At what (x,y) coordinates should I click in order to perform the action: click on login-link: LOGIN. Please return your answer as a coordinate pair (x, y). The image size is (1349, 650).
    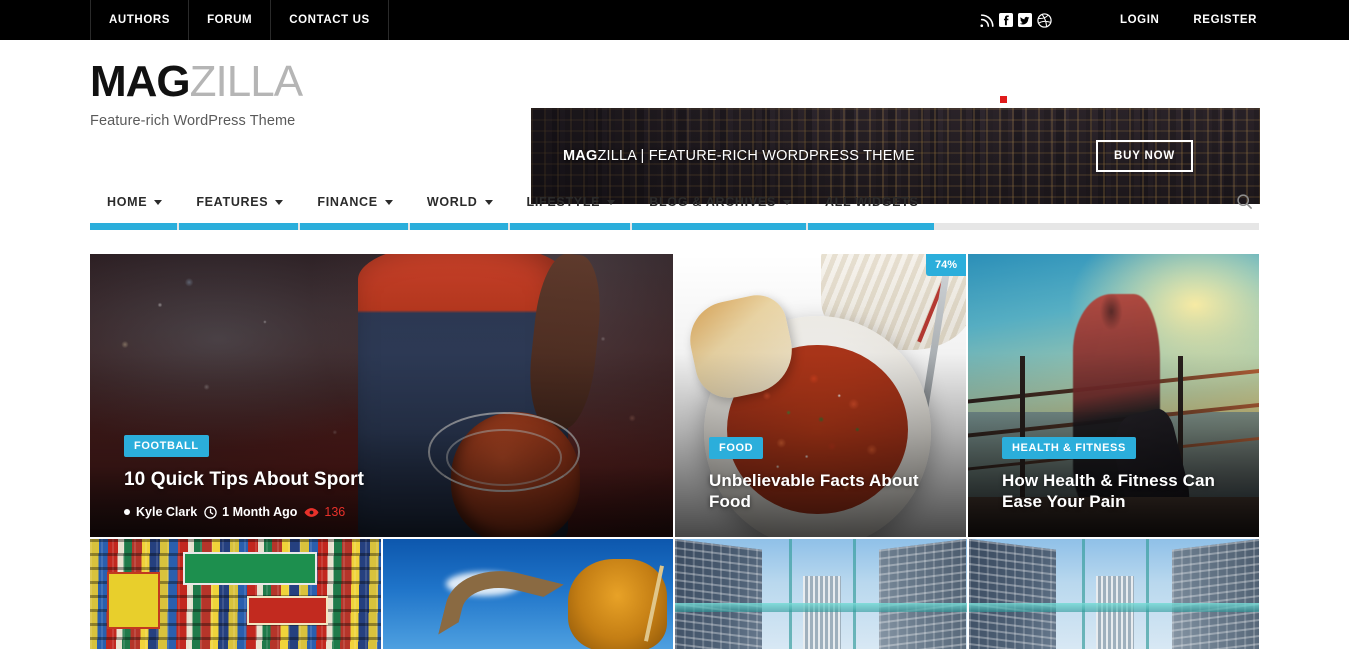
    Looking at the image, I should click on (1139, 20).